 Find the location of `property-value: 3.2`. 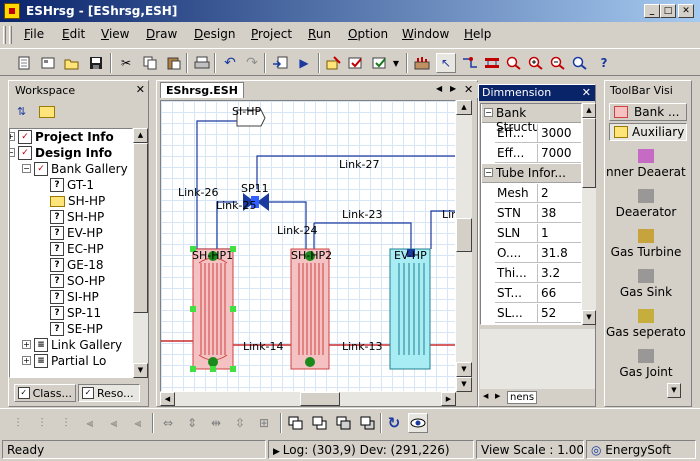

property-value: 3.2 is located at coordinates (559, 273).